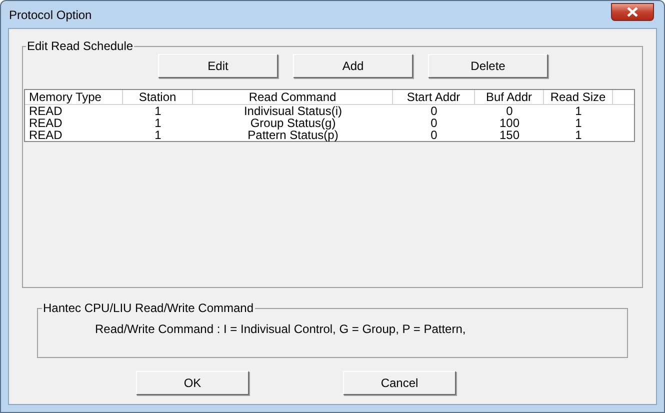 The width and height of the screenshot is (665, 413). I want to click on command-description: Read/Write Command : I = Indivisual Control, G = Group, P = Pattern,, so click(280, 329).